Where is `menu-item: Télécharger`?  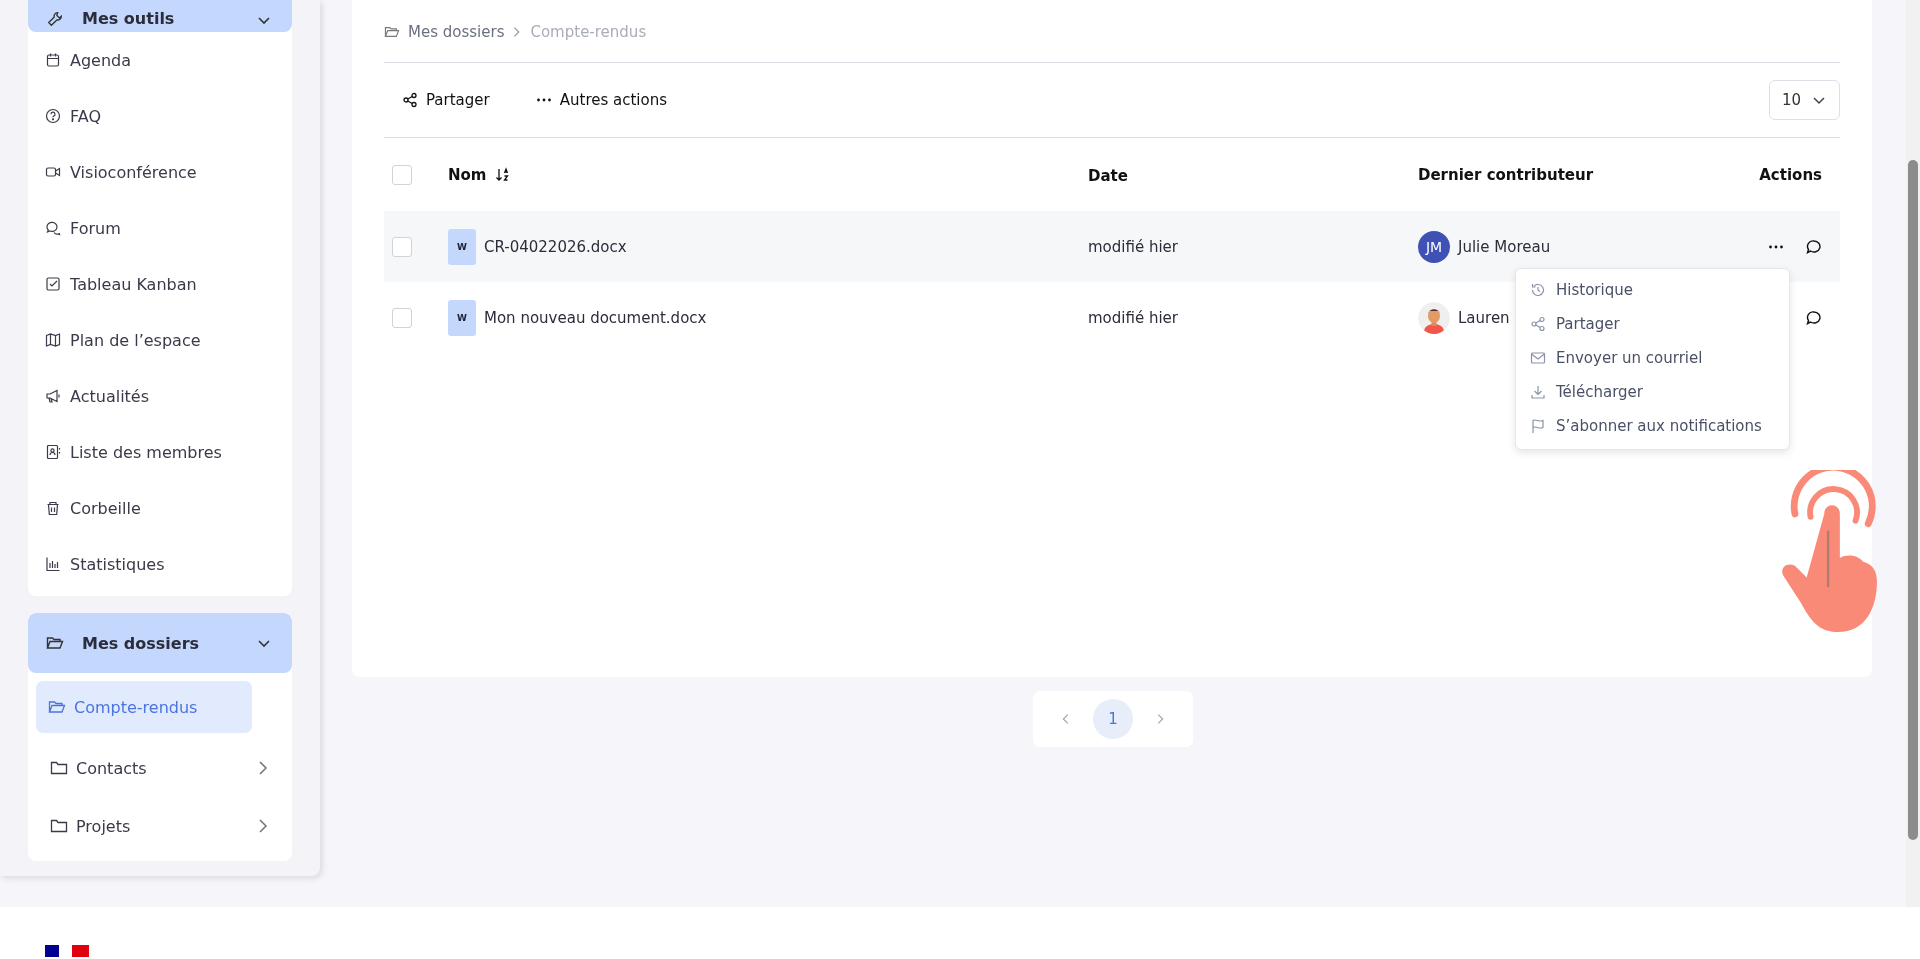 menu-item: Télécharger is located at coordinates (1652, 392).